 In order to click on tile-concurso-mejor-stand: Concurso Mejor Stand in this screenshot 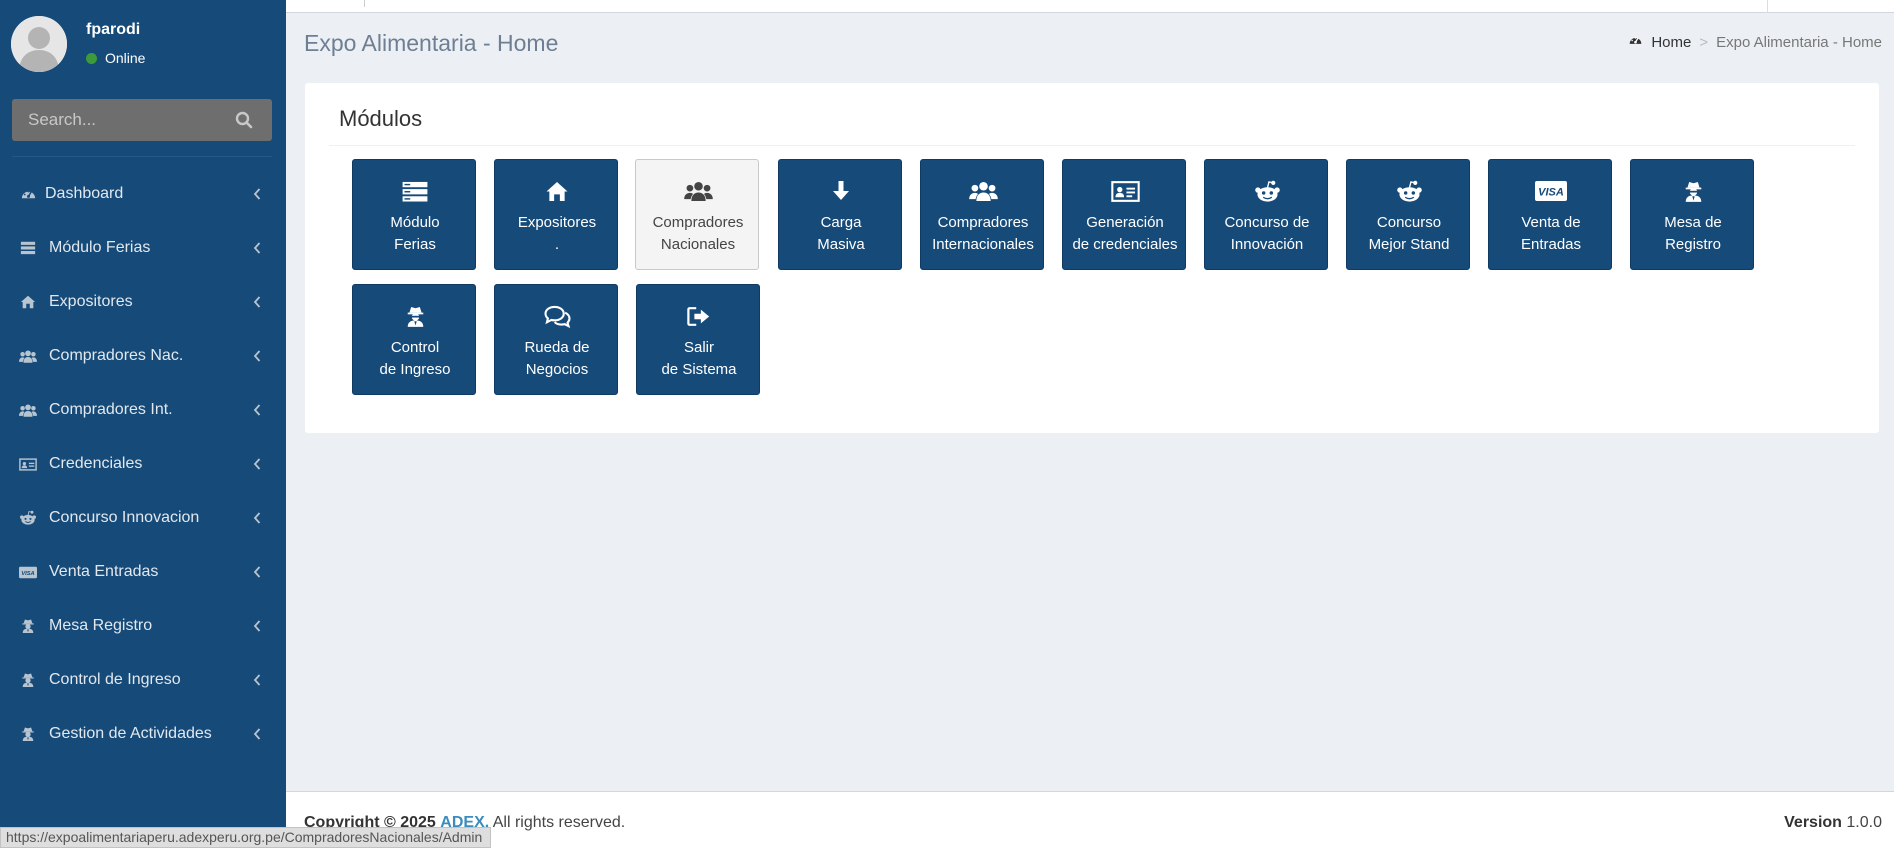, I will do `click(1408, 214)`.